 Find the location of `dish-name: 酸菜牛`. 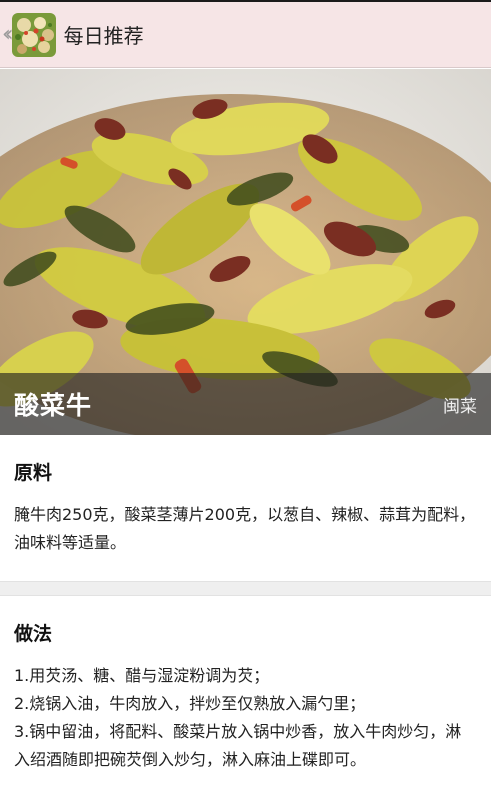

dish-name: 酸菜牛 is located at coordinates (53, 405).